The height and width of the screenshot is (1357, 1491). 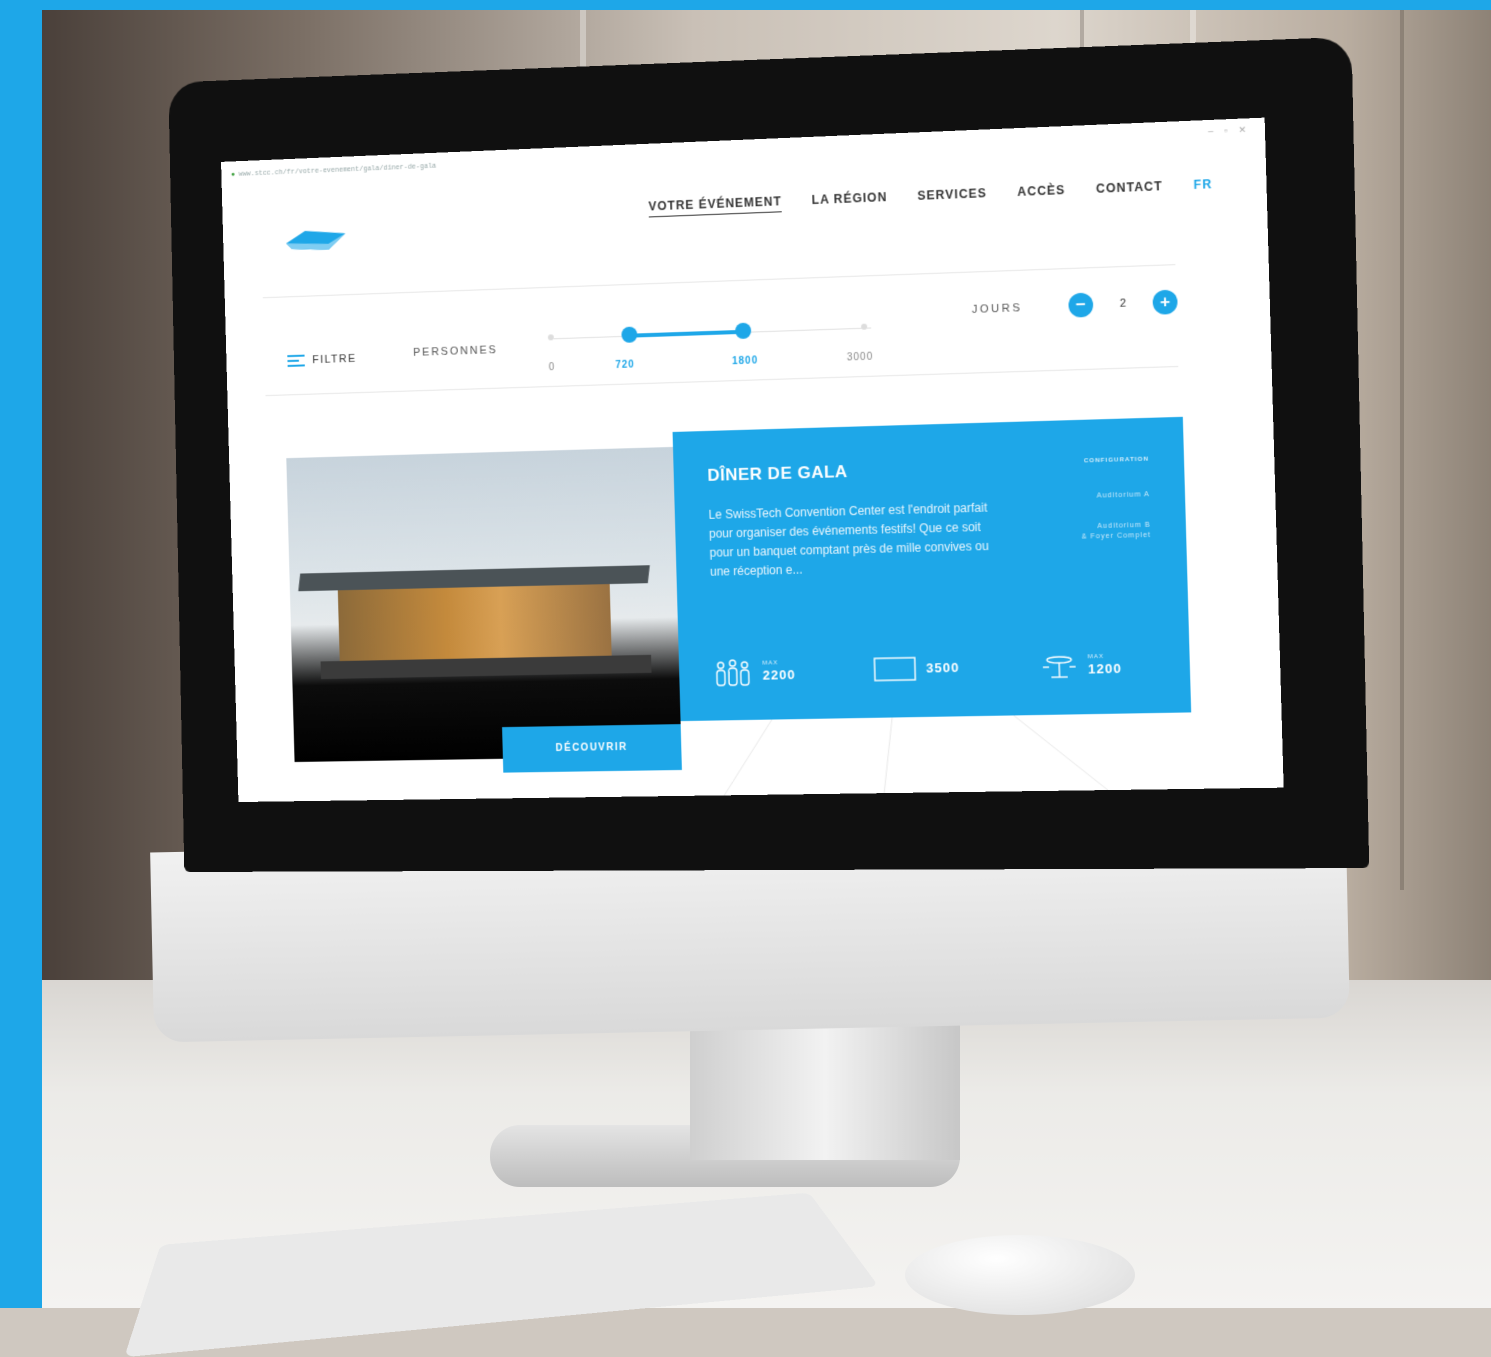 I want to click on venue-image, so click(x=483, y=604).